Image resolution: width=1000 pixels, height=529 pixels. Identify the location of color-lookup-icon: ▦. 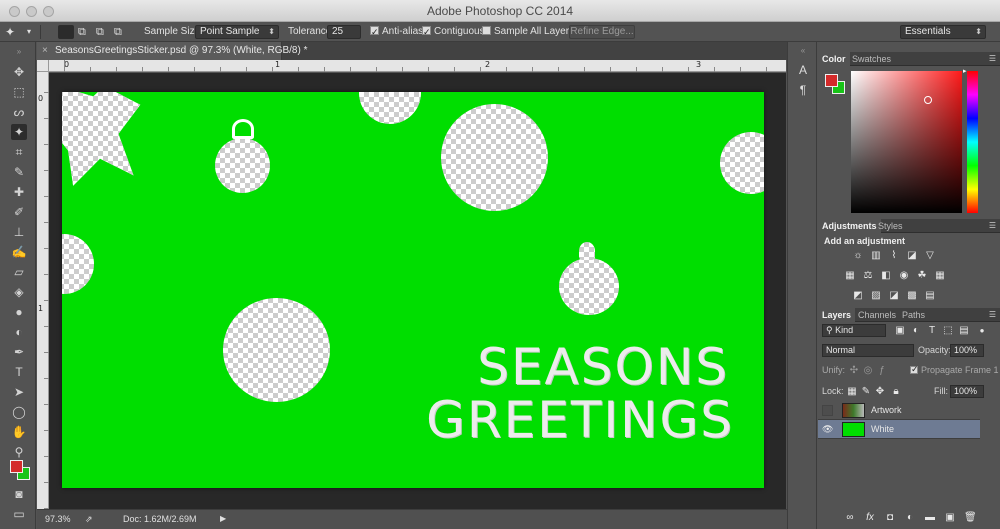
(940, 276).